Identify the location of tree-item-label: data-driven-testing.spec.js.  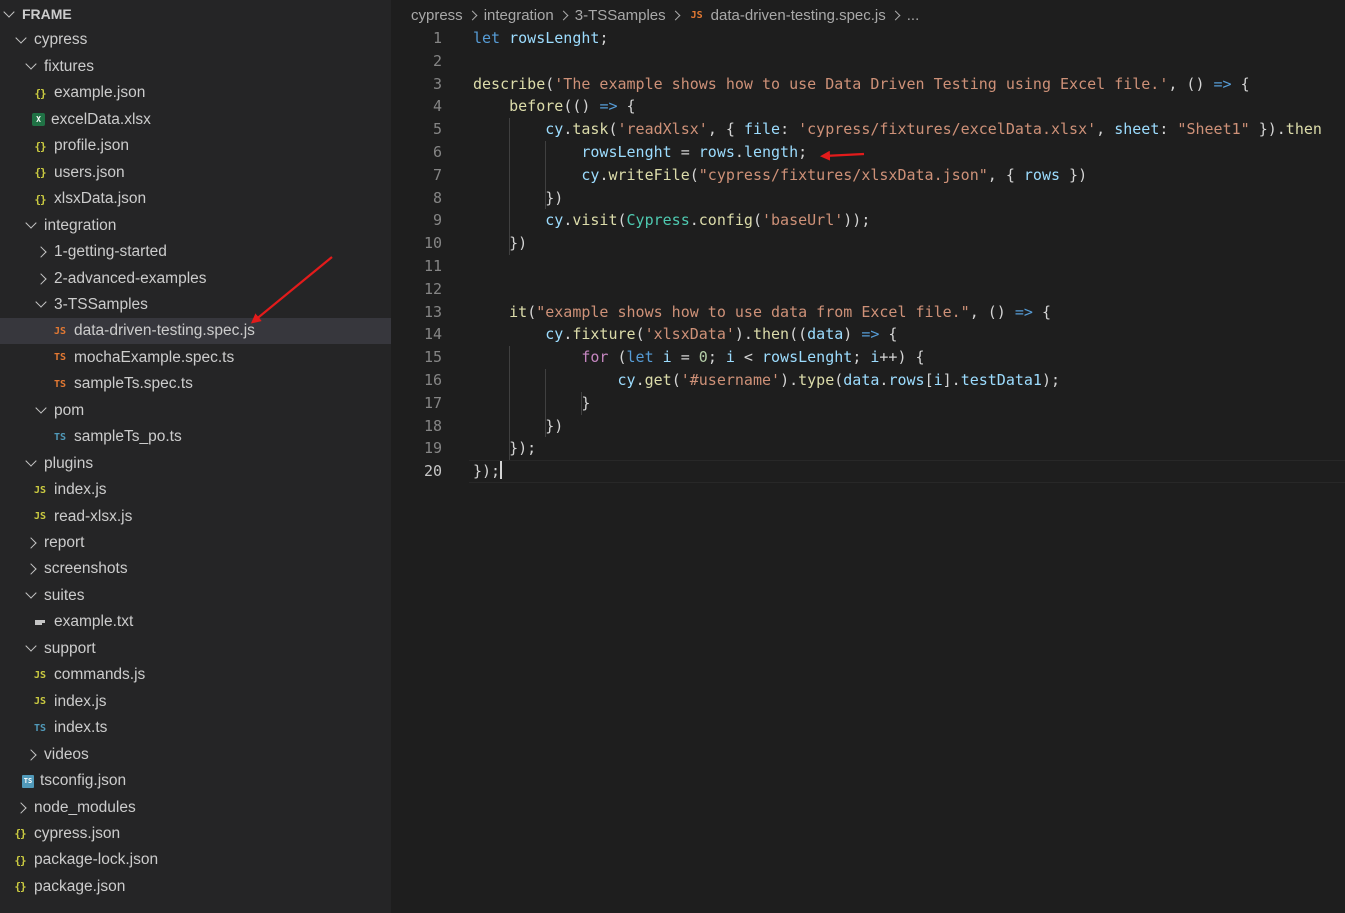
(164, 331).